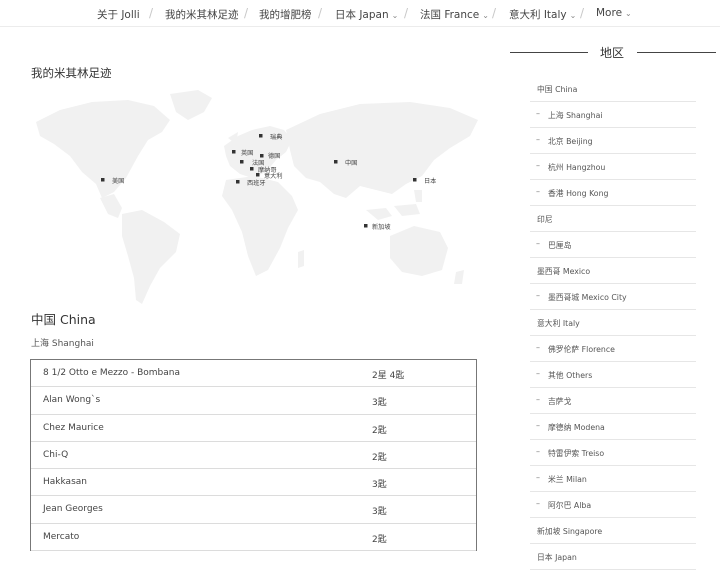 The height and width of the screenshot is (570, 720). I want to click on sidebar-heading-label: 地区, so click(612, 53).